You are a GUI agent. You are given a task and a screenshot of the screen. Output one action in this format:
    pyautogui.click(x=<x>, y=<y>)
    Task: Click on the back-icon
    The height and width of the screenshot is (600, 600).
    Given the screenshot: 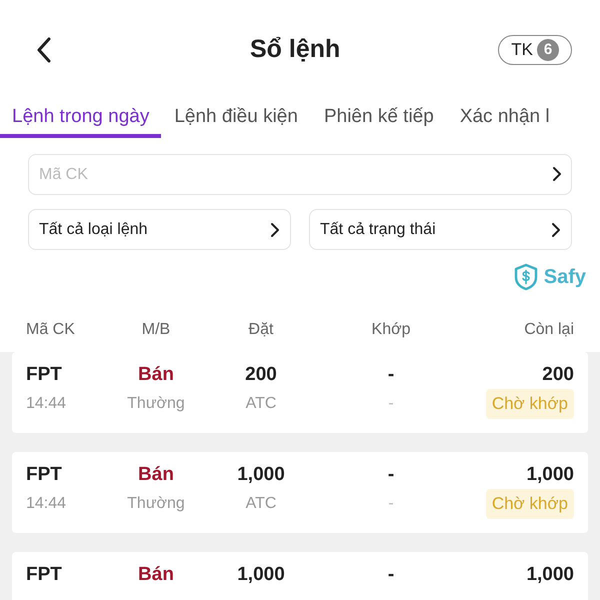 What is the action you would take?
    pyautogui.click(x=44, y=50)
    